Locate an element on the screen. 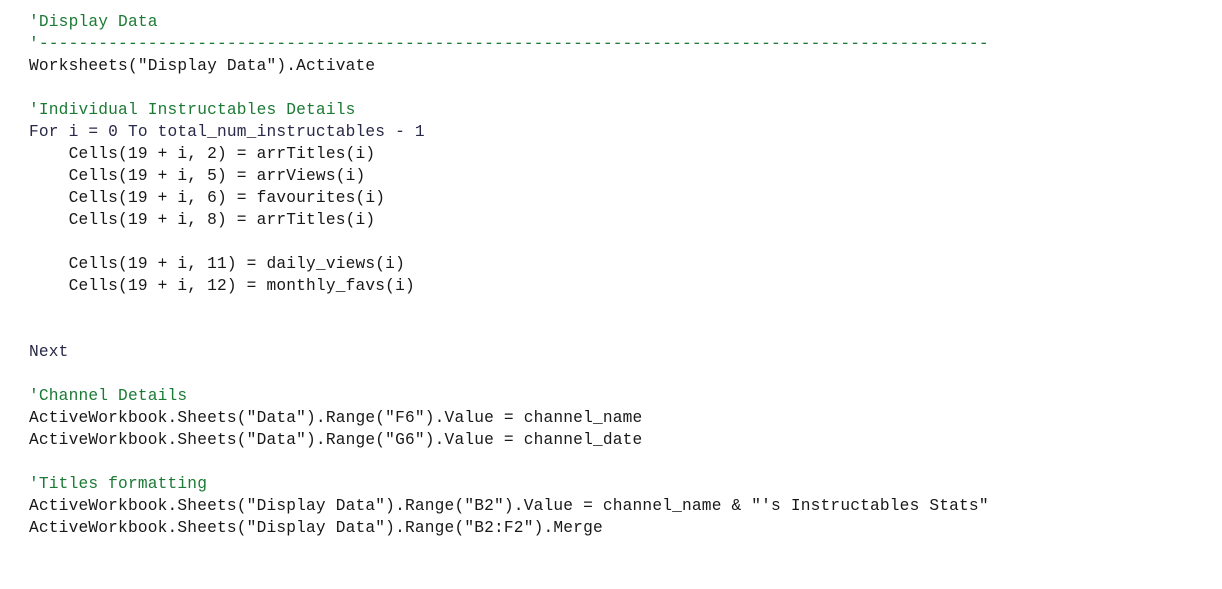  code-line: 'Channel Details is located at coordinates (611, 396).